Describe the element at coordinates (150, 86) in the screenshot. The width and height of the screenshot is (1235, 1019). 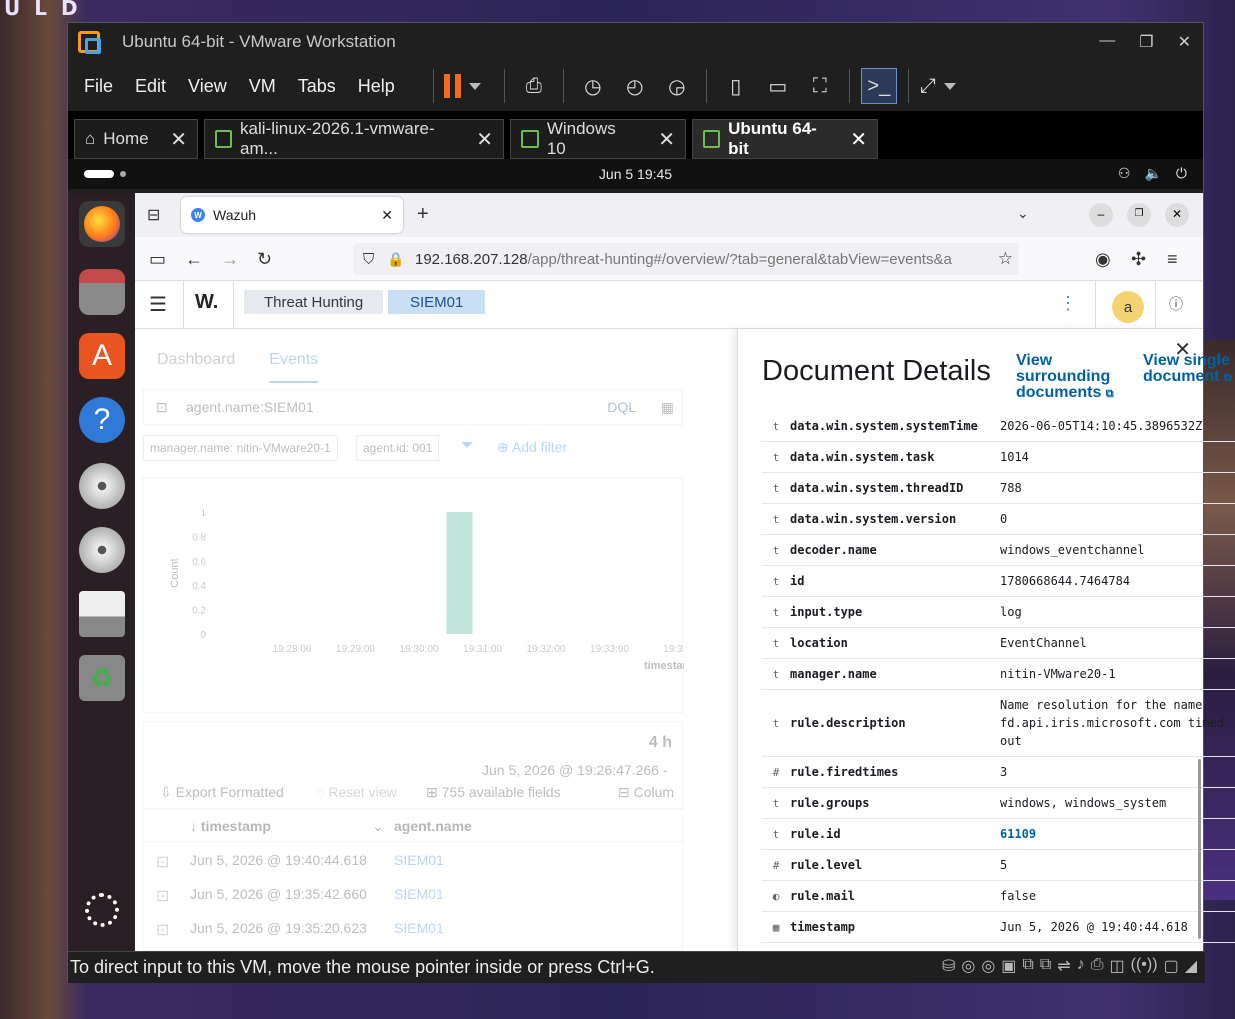
I see `menu-edit: Edit` at that location.